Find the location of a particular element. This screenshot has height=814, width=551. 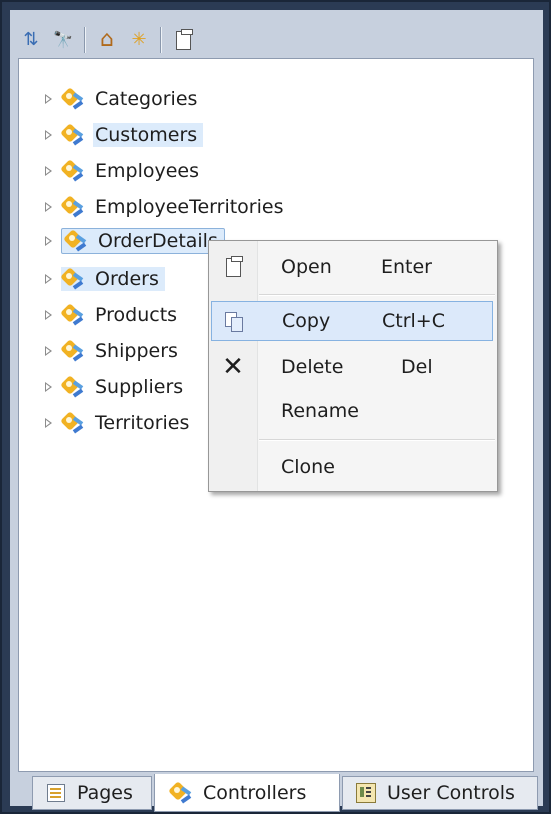

tree-item-label: Products is located at coordinates (136, 315).